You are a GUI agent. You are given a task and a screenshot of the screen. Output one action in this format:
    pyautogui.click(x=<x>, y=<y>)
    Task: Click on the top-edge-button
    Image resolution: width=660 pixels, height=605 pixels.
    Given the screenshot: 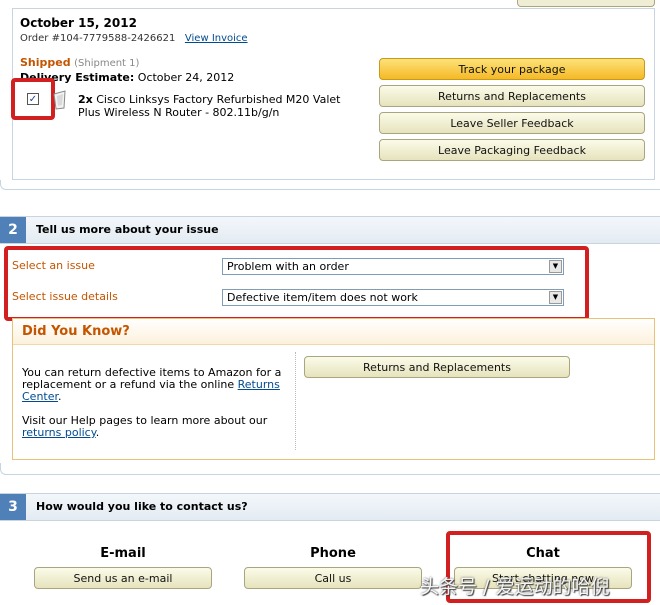 What is the action you would take?
    pyautogui.click(x=586, y=3)
    